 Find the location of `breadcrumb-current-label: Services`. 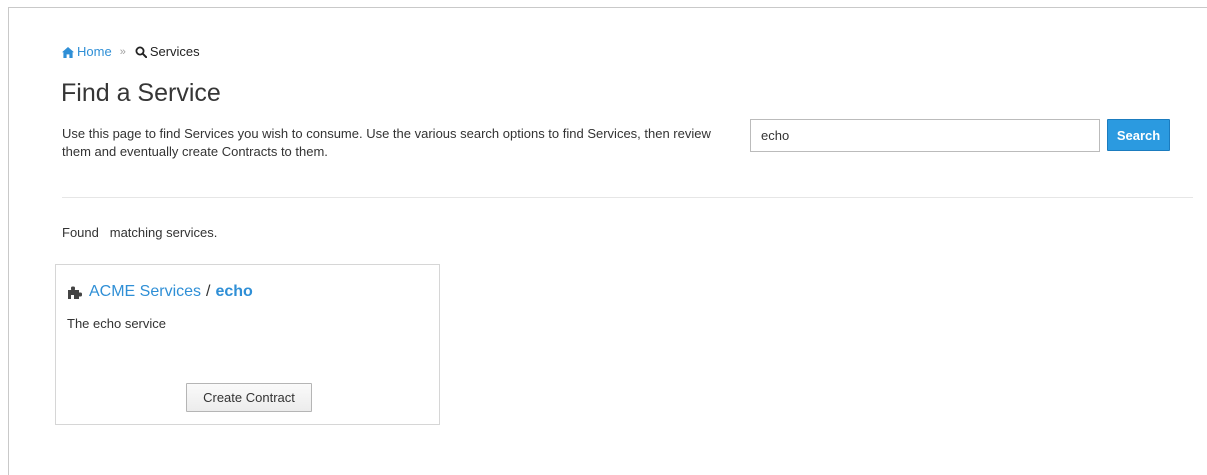

breadcrumb-current-label: Services is located at coordinates (174, 51).